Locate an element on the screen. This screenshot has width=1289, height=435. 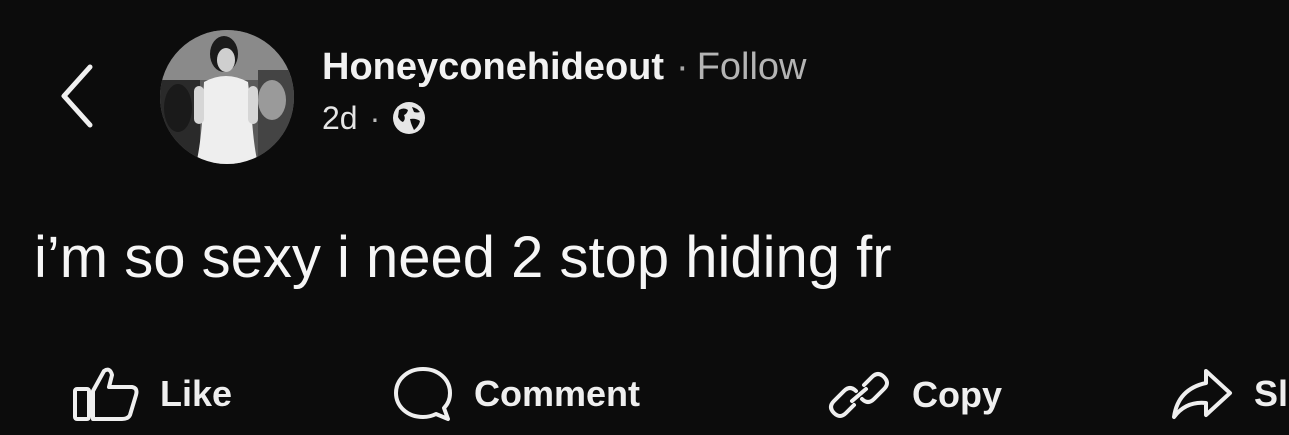
username: Honeyconehideout is located at coordinates (493, 67).